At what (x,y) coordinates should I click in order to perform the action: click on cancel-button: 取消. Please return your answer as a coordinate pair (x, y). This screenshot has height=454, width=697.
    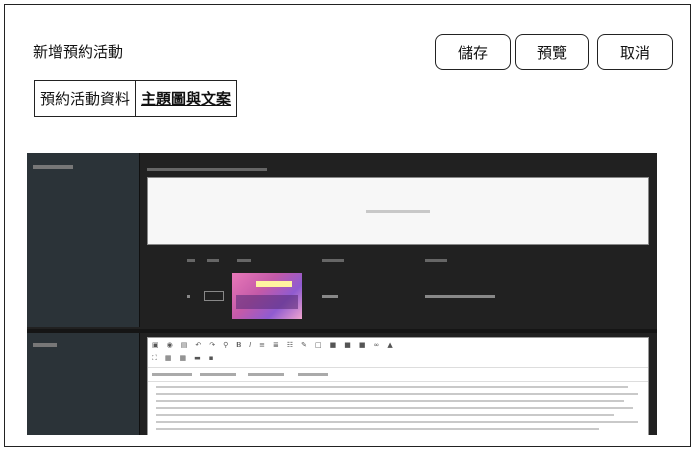
    Looking at the image, I should click on (635, 52).